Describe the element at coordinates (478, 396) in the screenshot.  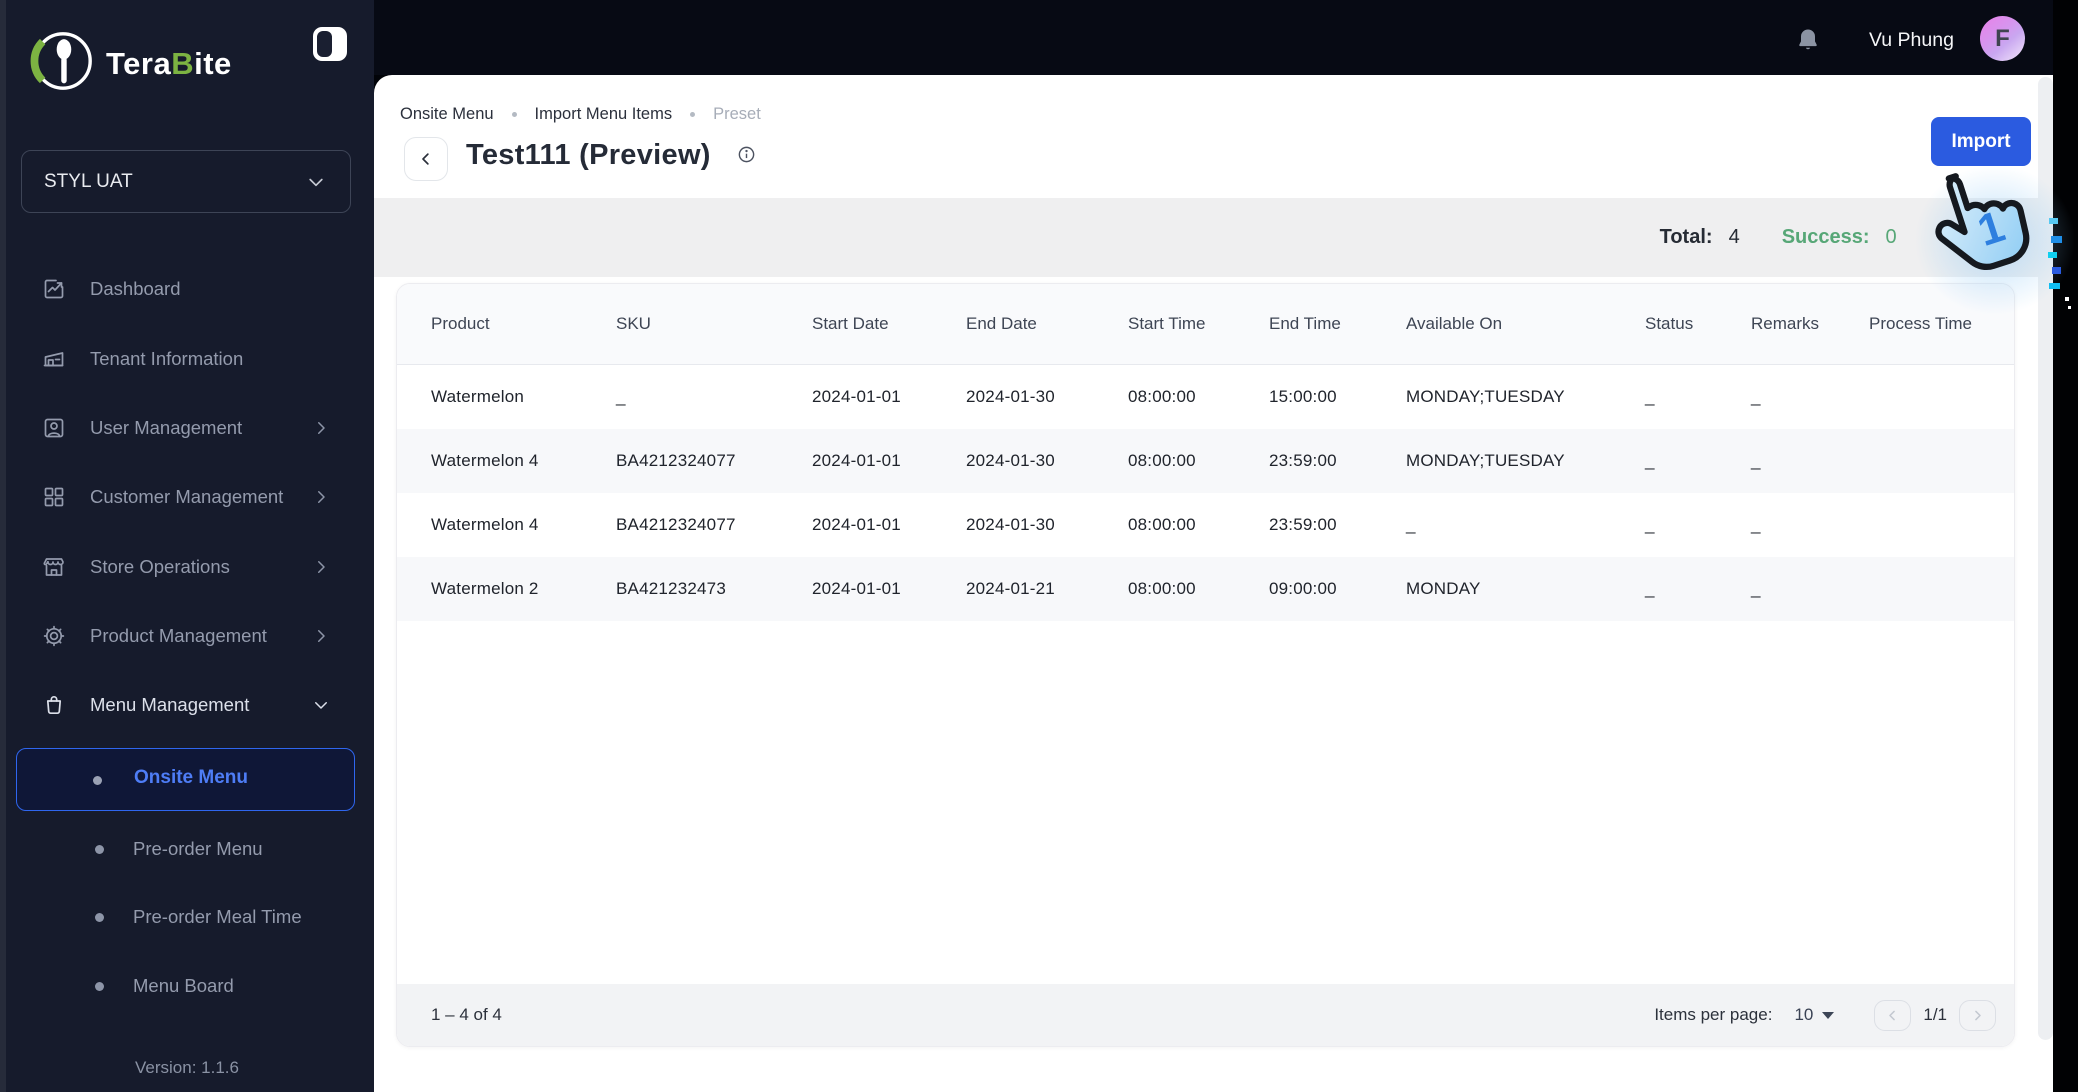
I see `table-cell: Watermelon` at that location.